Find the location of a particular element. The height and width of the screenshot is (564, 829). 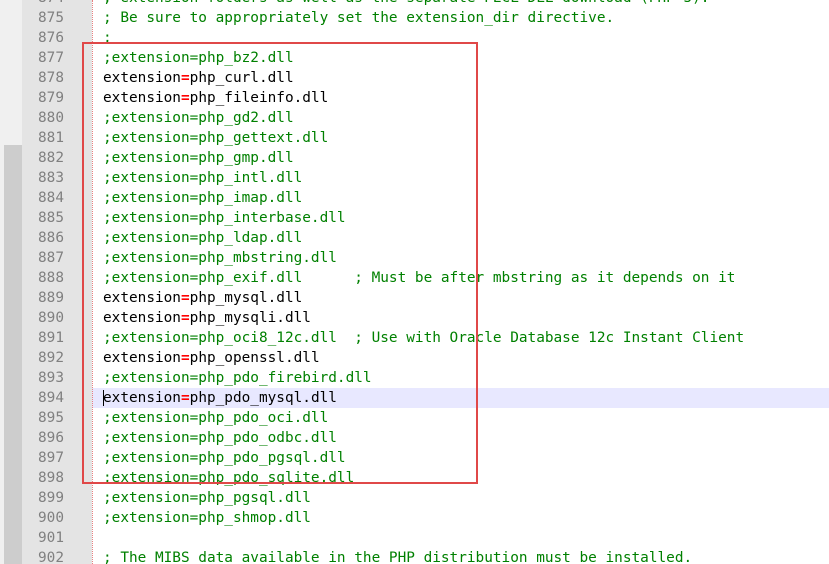

comment-text: ;extension=php_mbstring.dll is located at coordinates (220, 258).